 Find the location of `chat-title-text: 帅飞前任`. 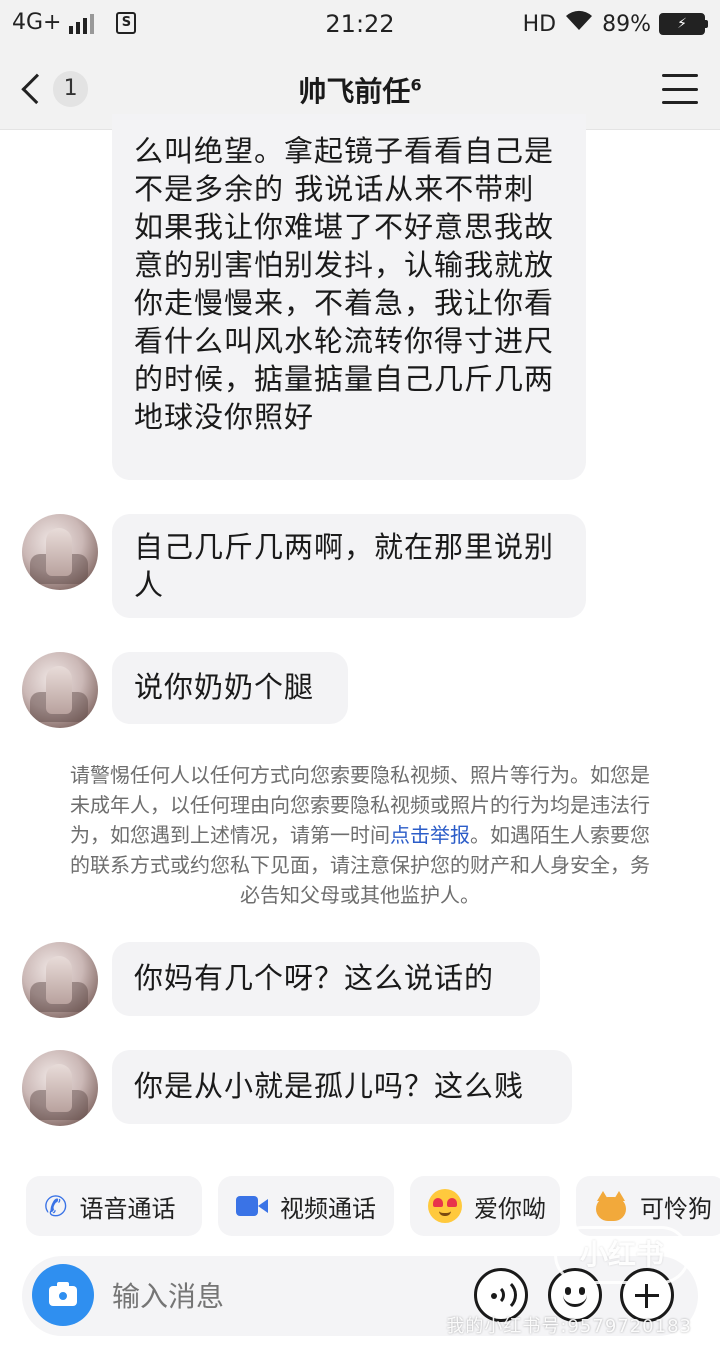

chat-title-text: 帅飞前任 is located at coordinates (354, 91).